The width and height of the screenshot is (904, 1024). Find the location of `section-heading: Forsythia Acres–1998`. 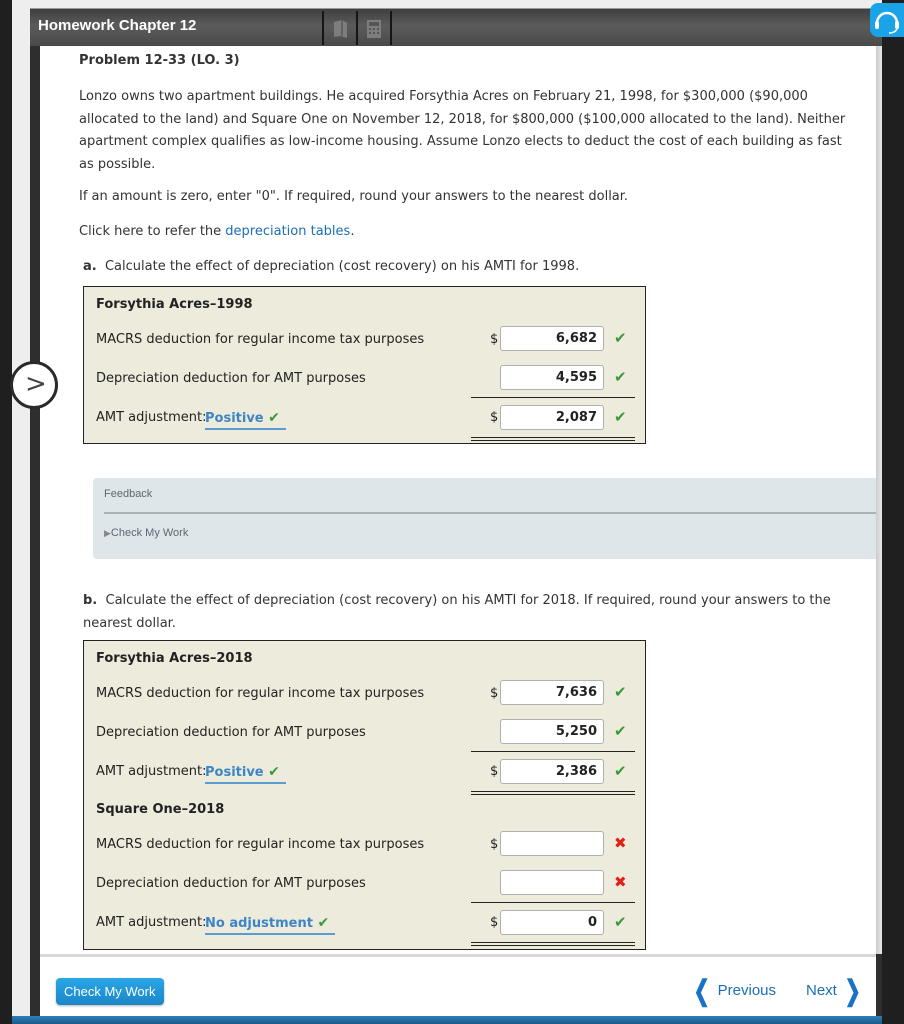

section-heading: Forsythia Acres–1998 is located at coordinates (174, 304).